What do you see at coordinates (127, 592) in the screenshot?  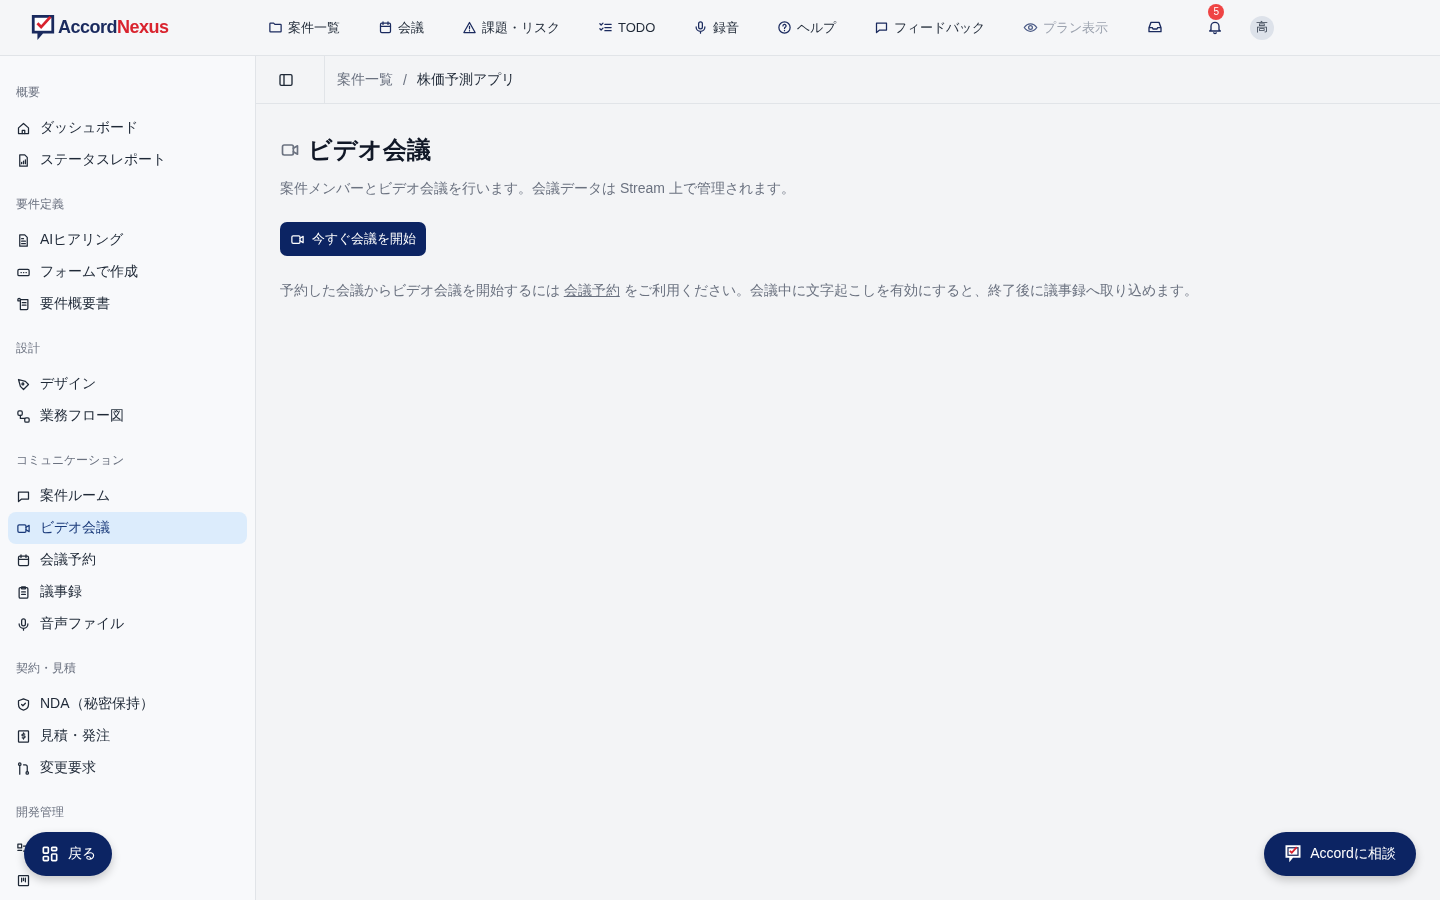 I see `sidebar-item: 議事録` at bounding box center [127, 592].